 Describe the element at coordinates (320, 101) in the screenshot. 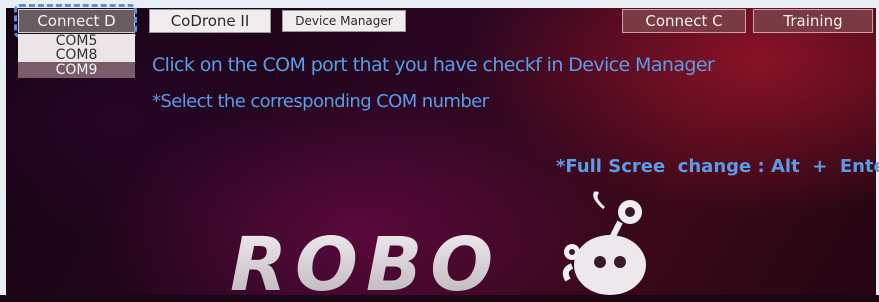

I see `instruction-note: *Select the corresponding COM number` at that location.